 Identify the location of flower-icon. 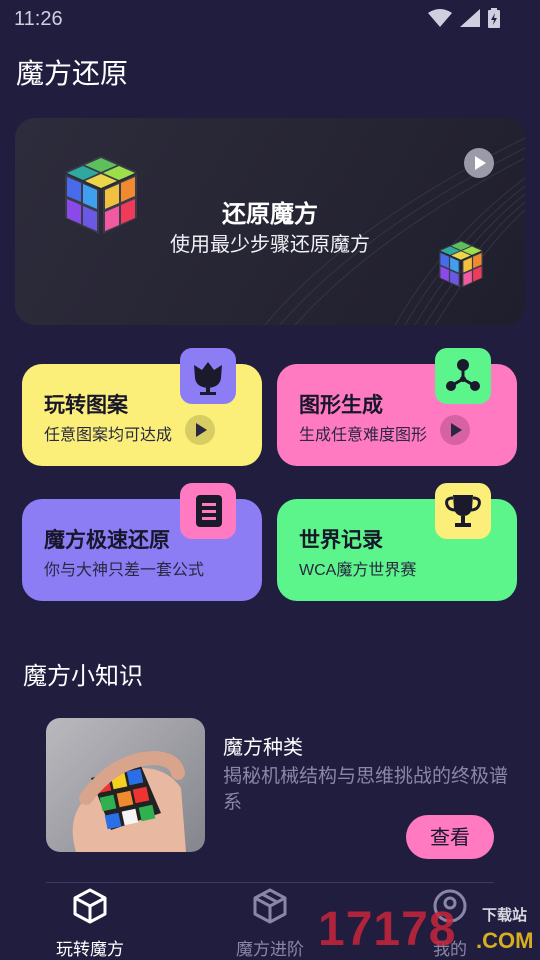
(208, 376).